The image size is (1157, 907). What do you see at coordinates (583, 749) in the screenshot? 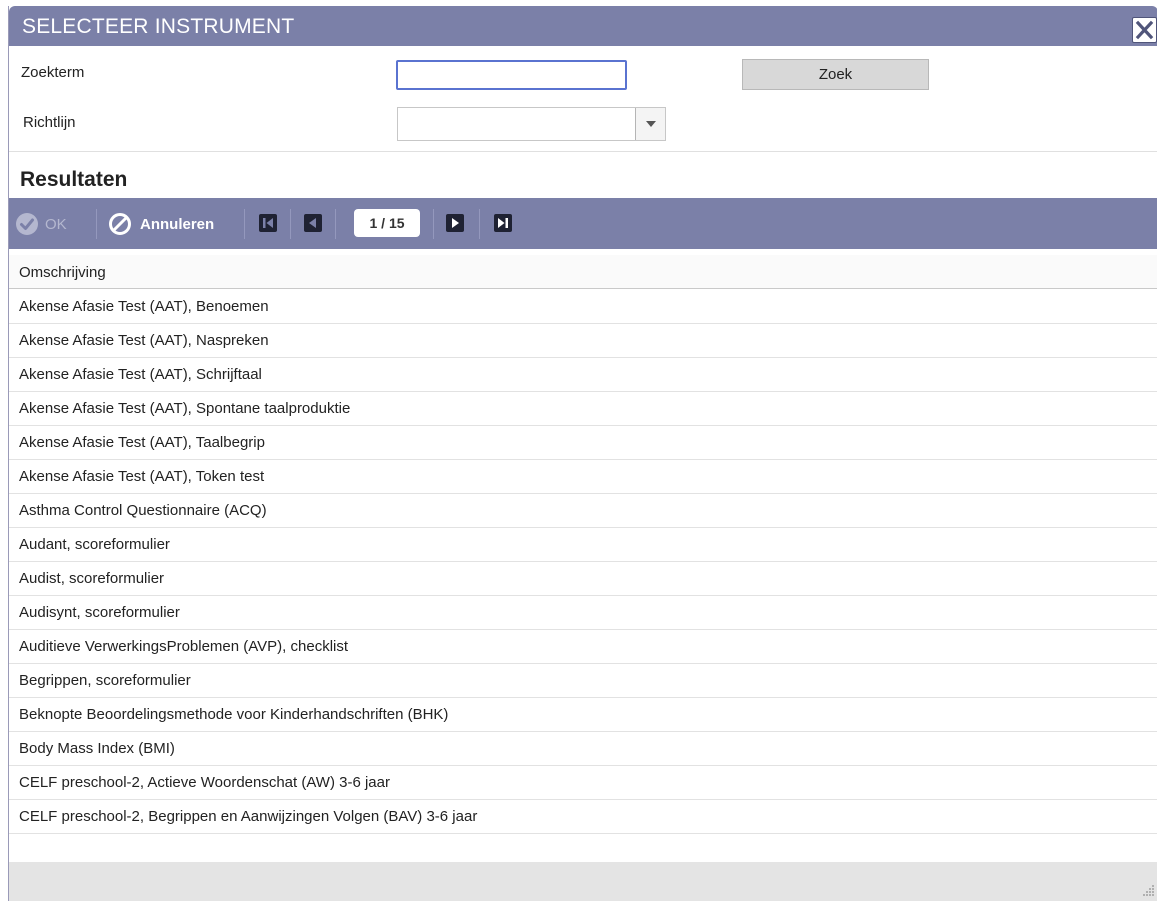
I see `table-row: Body Mass Index (BMI)` at bounding box center [583, 749].